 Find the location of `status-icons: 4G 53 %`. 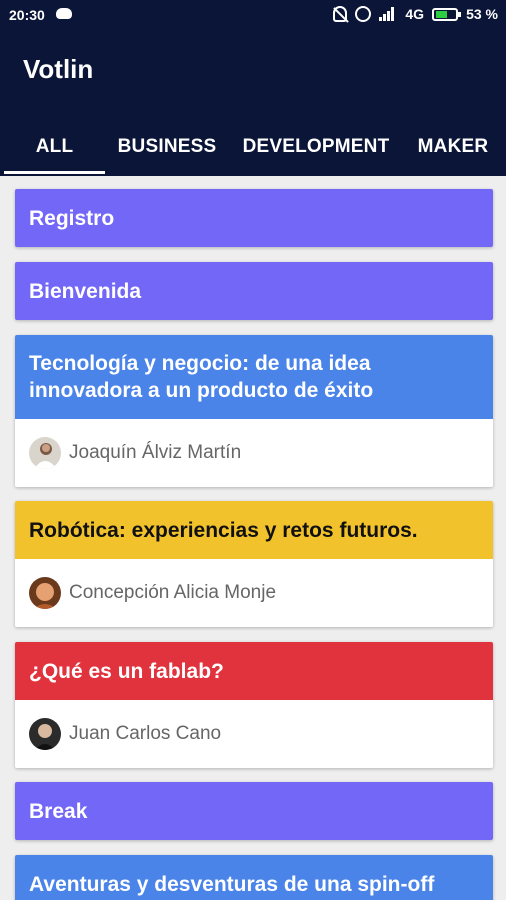

status-icons: 4G 53 % is located at coordinates (415, 14).